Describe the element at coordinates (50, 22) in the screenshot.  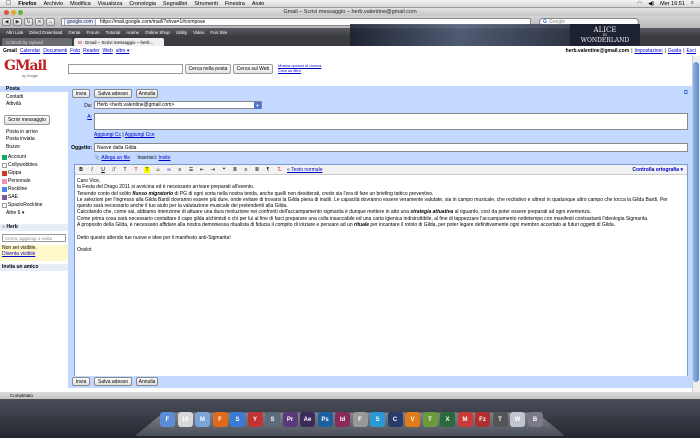
I see `home-icon: ⌂` at that location.